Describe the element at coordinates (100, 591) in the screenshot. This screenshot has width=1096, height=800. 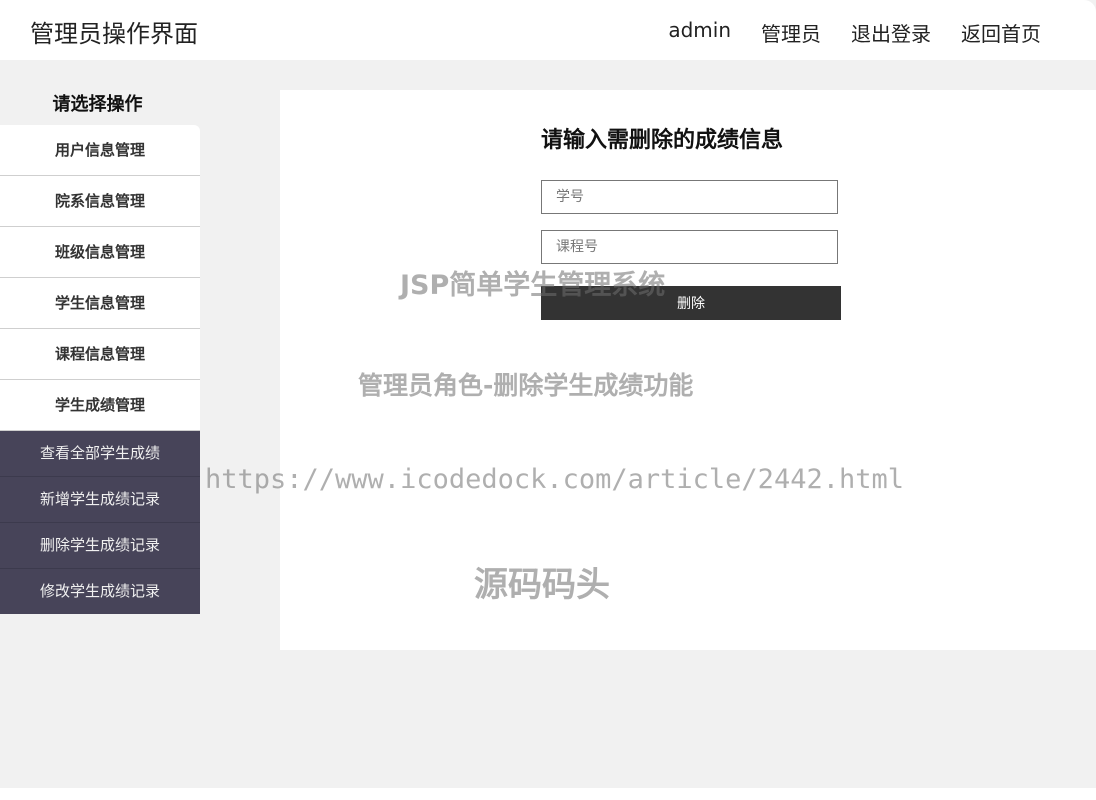
I see `submenu-item-edit-grade: 修改学生成绩记录` at that location.